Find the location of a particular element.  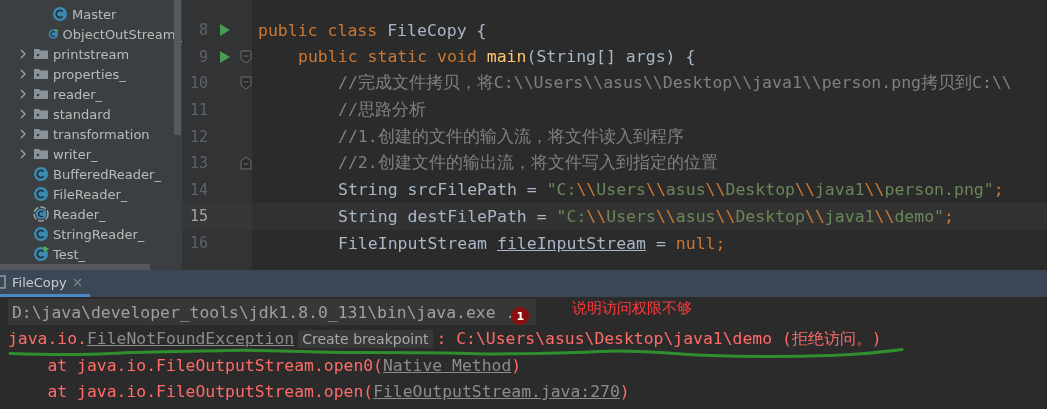

error-text: at java.io.FileOutputStream.open( is located at coordinates (210, 392).